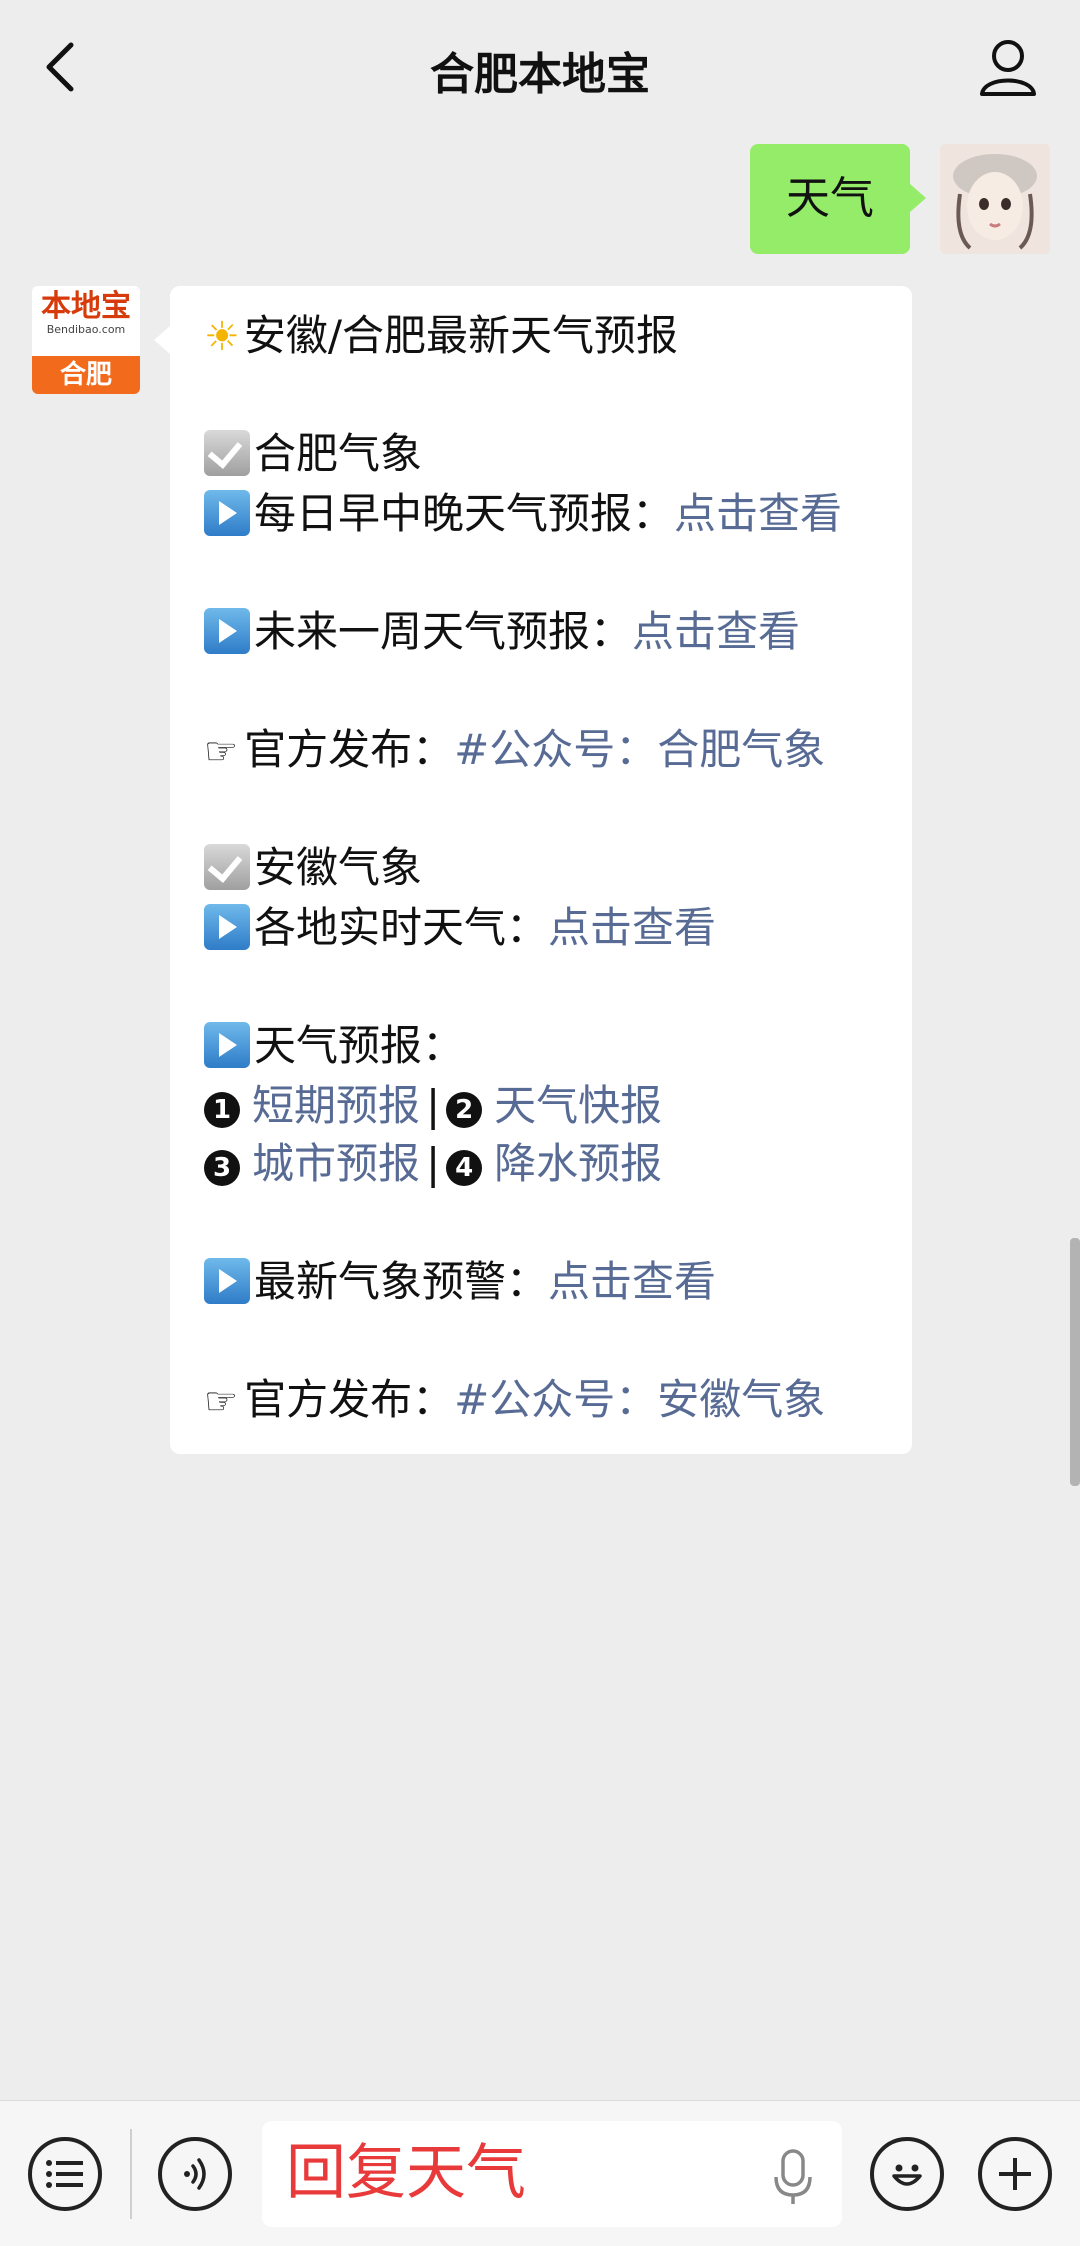 This screenshot has height=2246, width=1080. What do you see at coordinates (222, 1110) in the screenshot?
I see `number-1-icon: 1` at bounding box center [222, 1110].